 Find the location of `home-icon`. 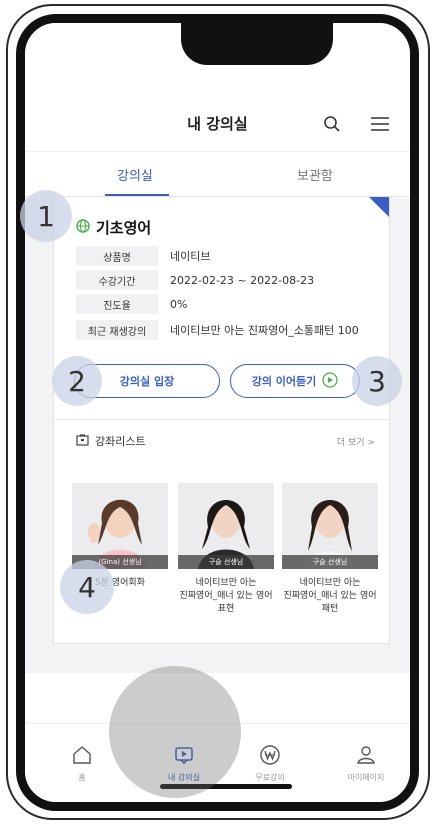

home-icon is located at coordinates (82, 755).